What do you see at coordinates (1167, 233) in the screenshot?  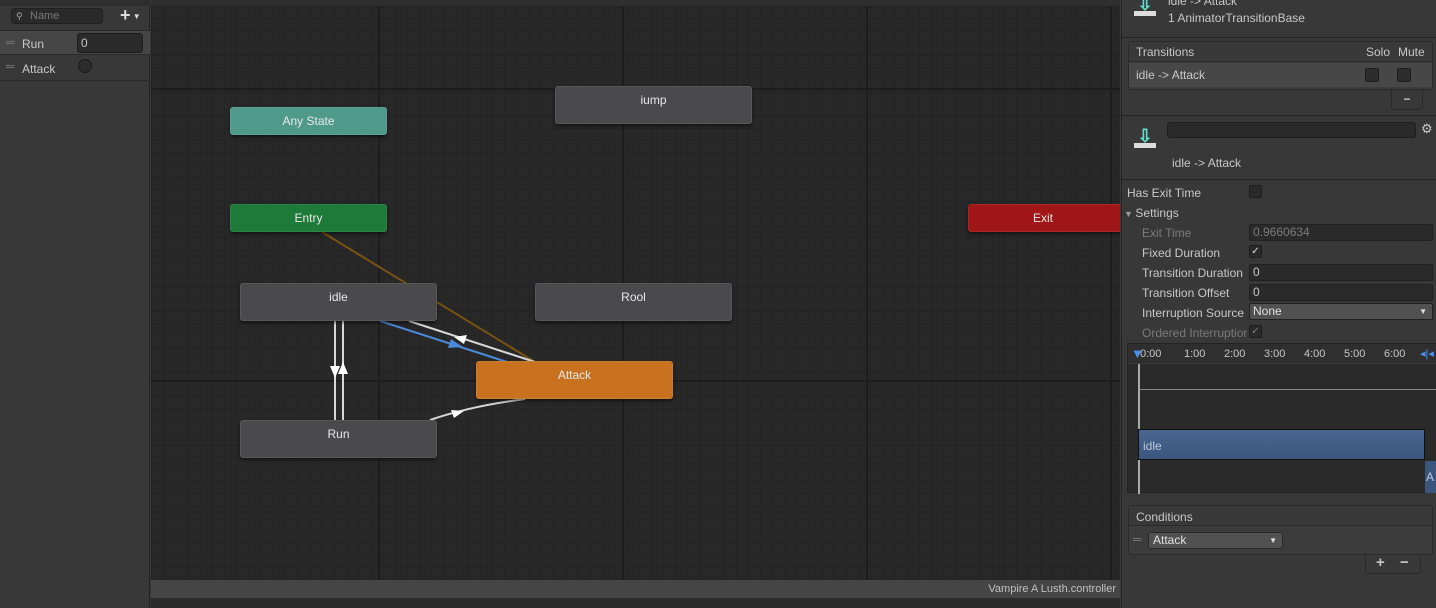 I see `exit-time-label: Exit Time` at bounding box center [1167, 233].